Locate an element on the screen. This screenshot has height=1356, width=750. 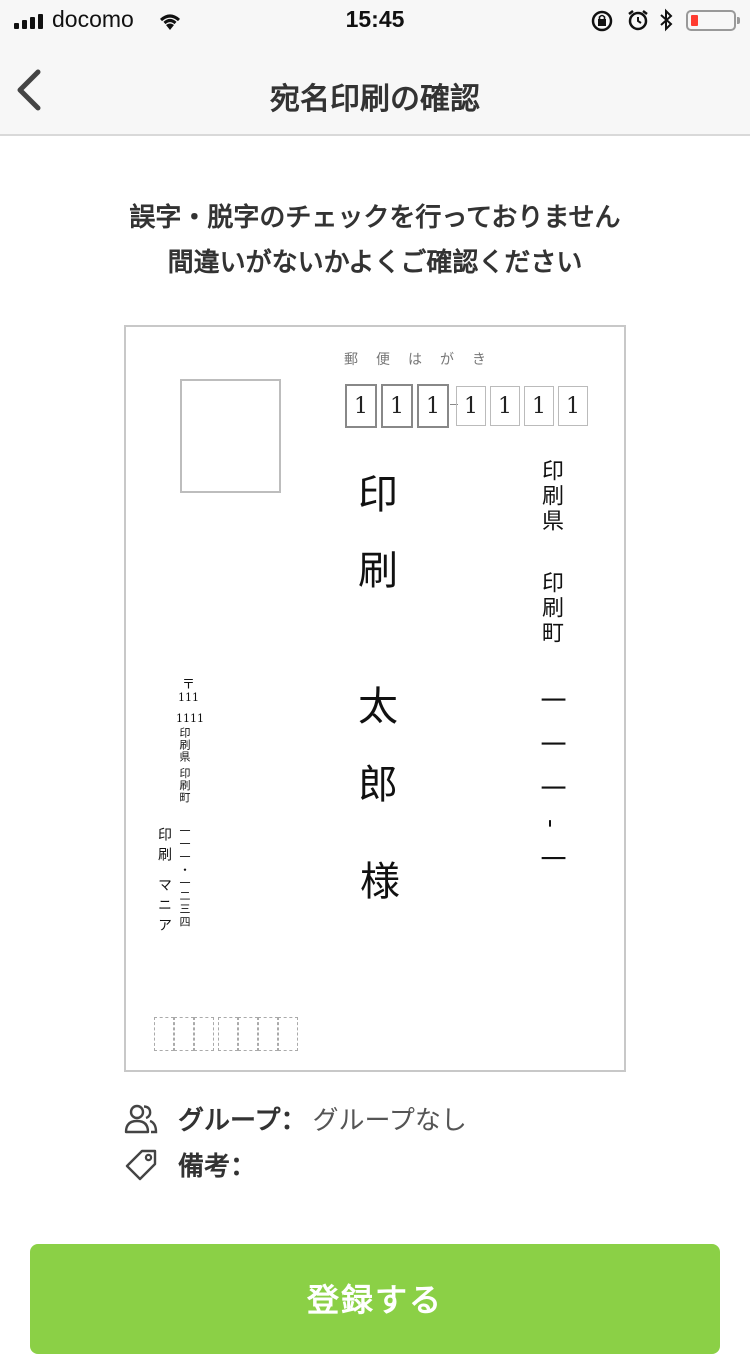
recipient-first-name: 太郎 is located at coordinates (374, 763).